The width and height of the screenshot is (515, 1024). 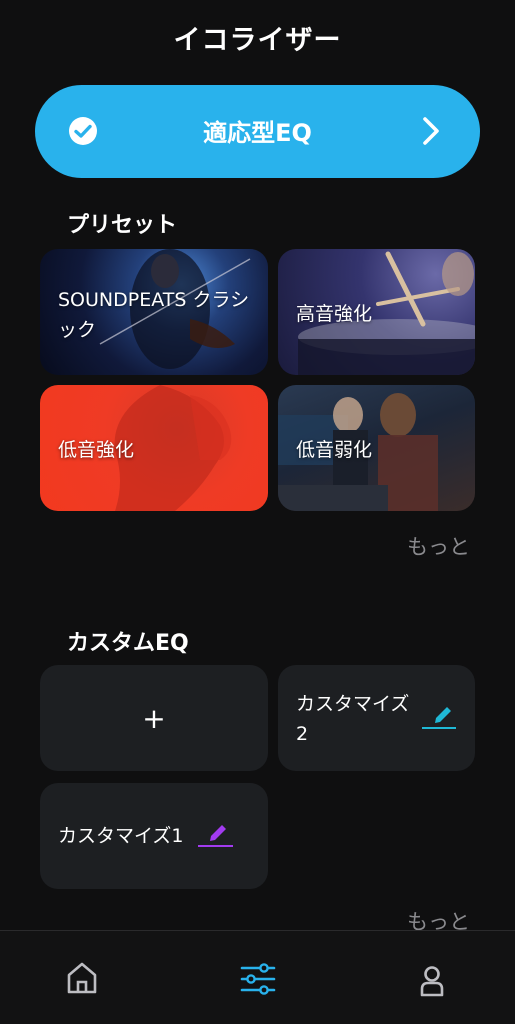 I want to click on custom-eq-card-1: カスタマイズ1, so click(x=154, y=836).